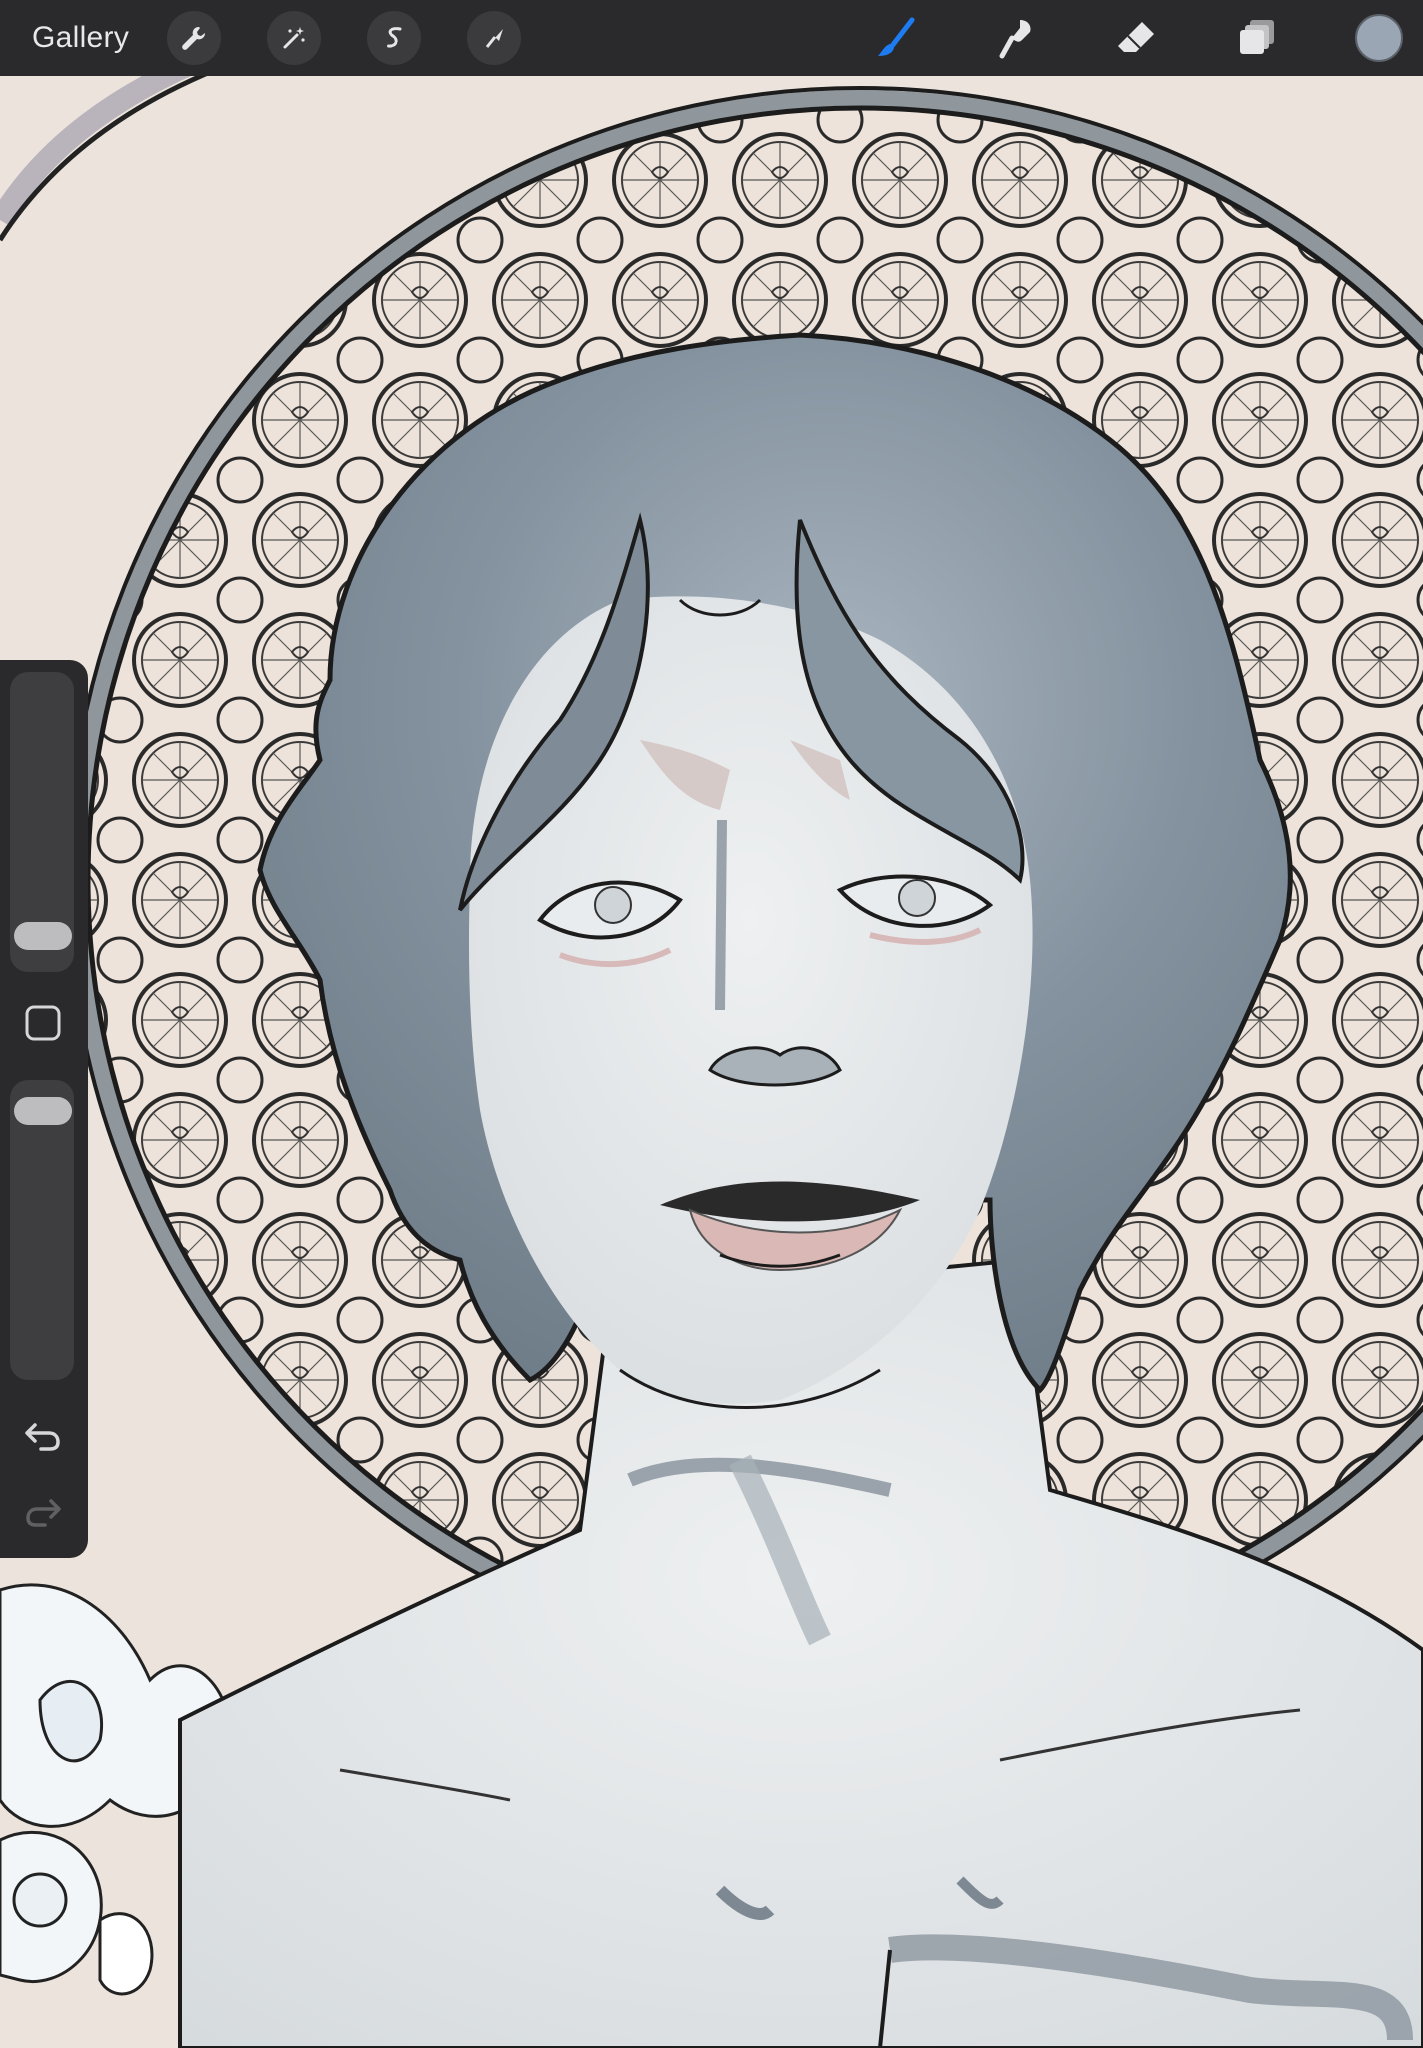  I want to click on selection-button, so click(394, 38).